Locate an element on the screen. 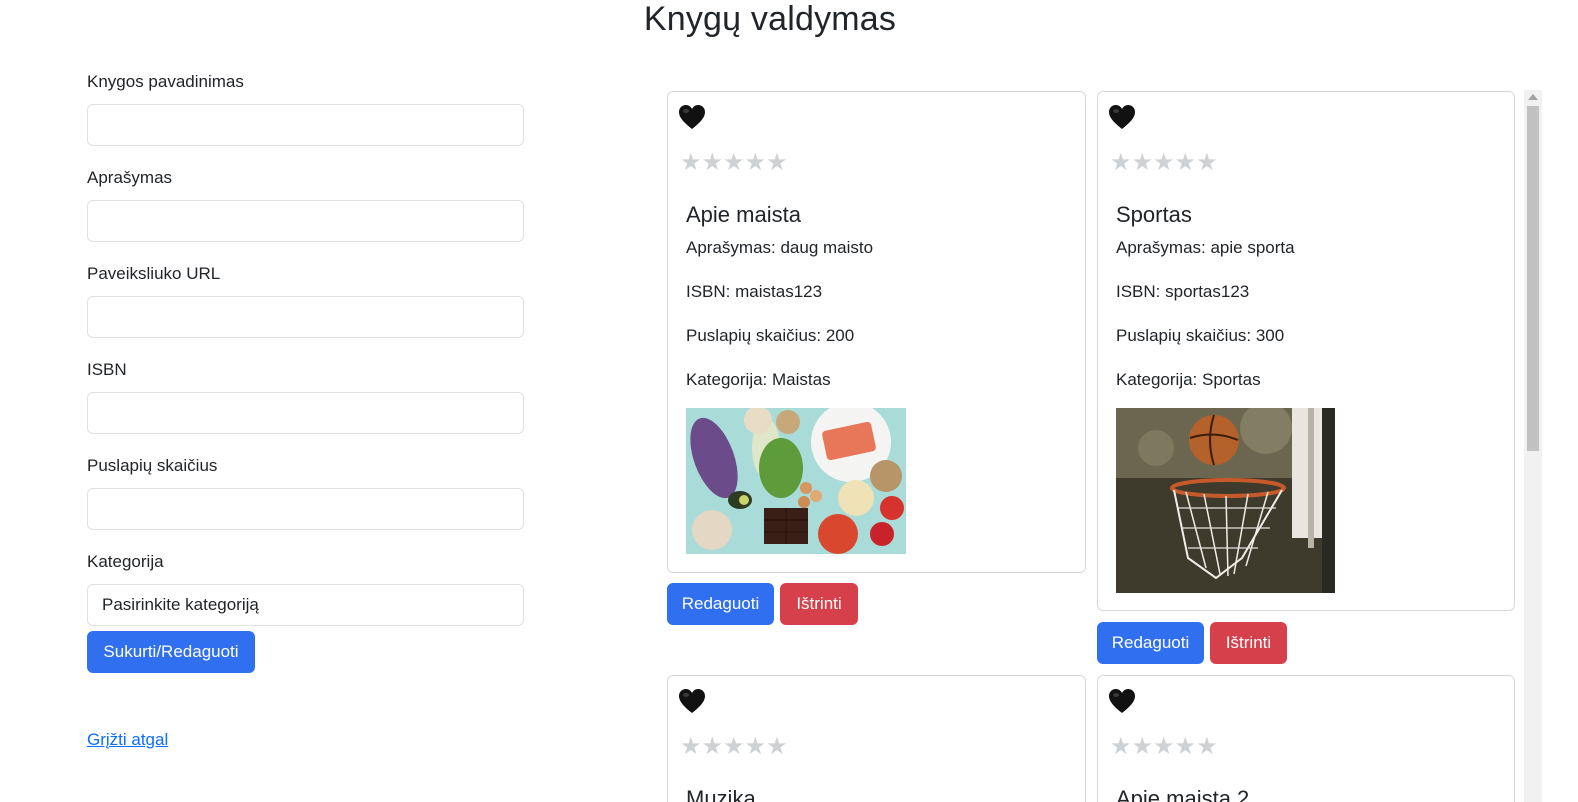 The width and height of the screenshot is (1578, 802). card-title: Apie maista is located at coordinates (743, 214).